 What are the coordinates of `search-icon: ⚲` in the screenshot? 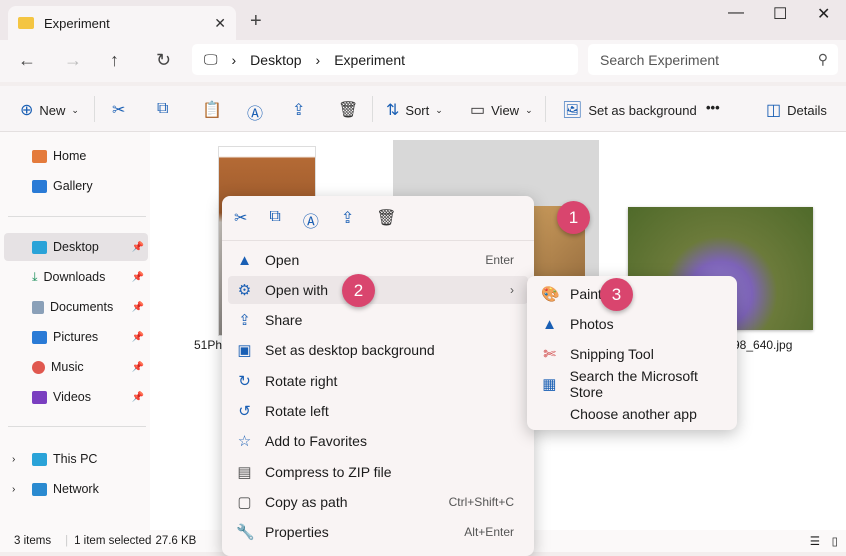 It's located at (822, 59).